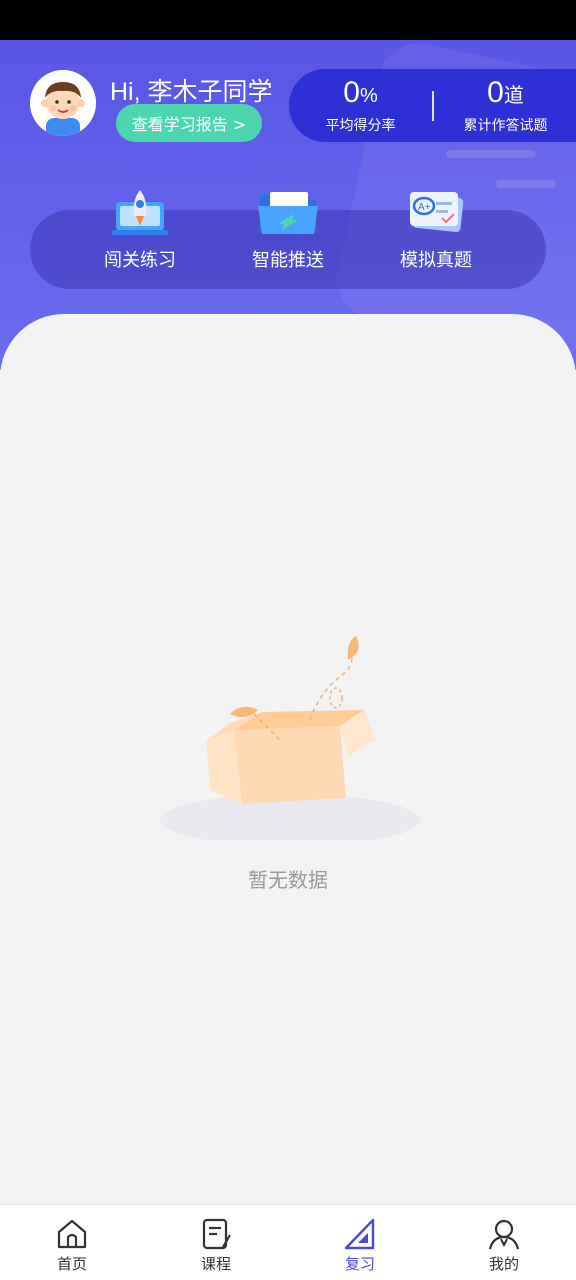 Image resolution: width=576 pixels, height=1280 pixels. What do you see at coordinates (513, 96) in the screenshot?
I see `total-questions-unit: 道` at bounding box center [513, 96].